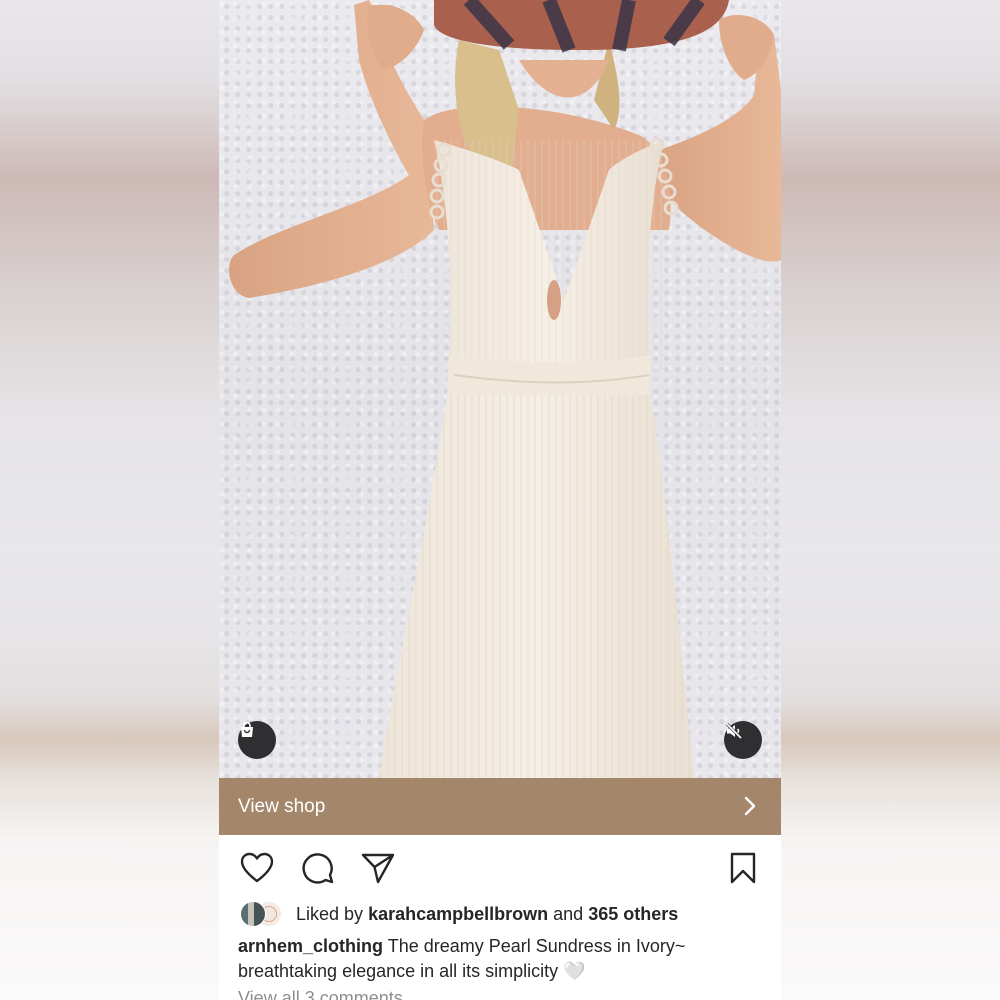 Image resolution: width=1000 pixels, height=1000 pixels. Describe the element at coordinates (320, 994) in the screenshot. I see `view-all-comments-link: View all 3 comments` at that location.